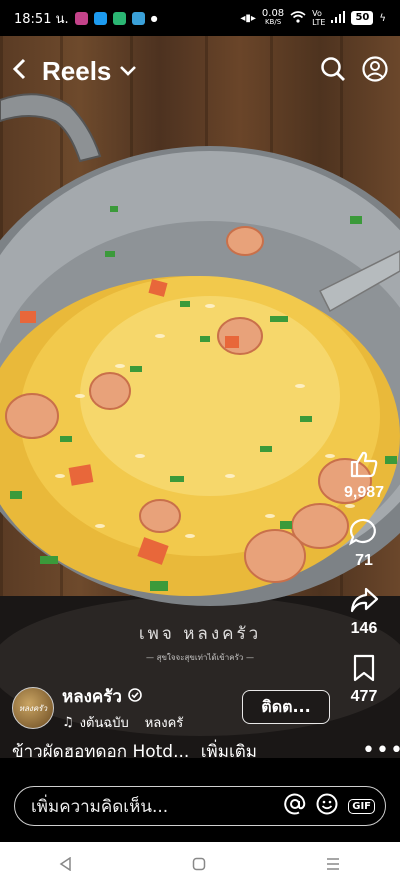 The width and height of the screenshot is (400, 889). I want to click on like-action: 9,987, so click(364, 476).